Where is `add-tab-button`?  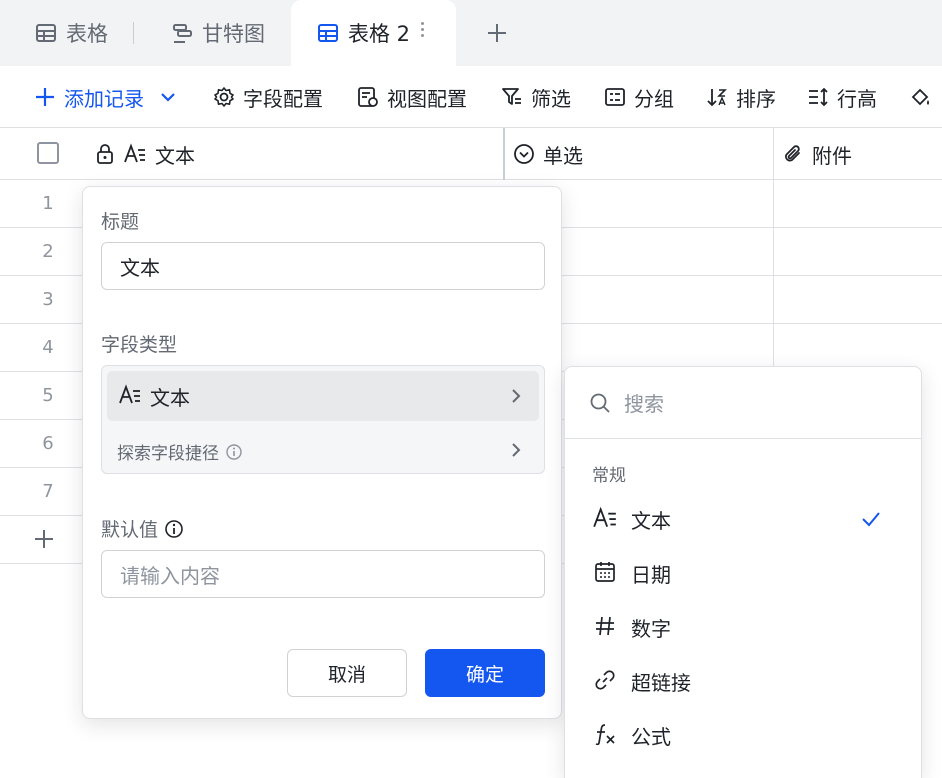
add-tab-button is located at coordinates (497, 33).